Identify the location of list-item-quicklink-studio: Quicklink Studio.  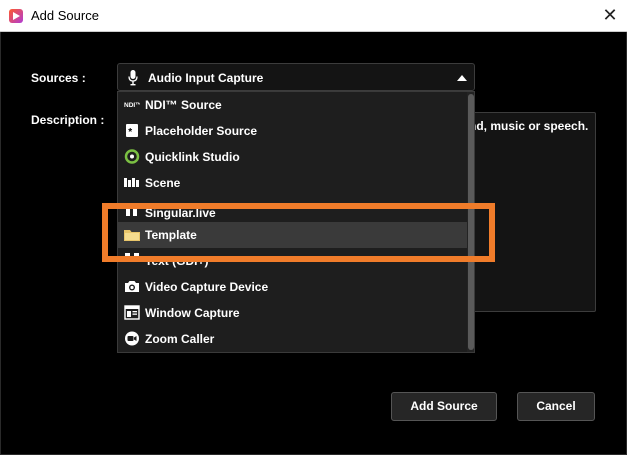
(293, 157).